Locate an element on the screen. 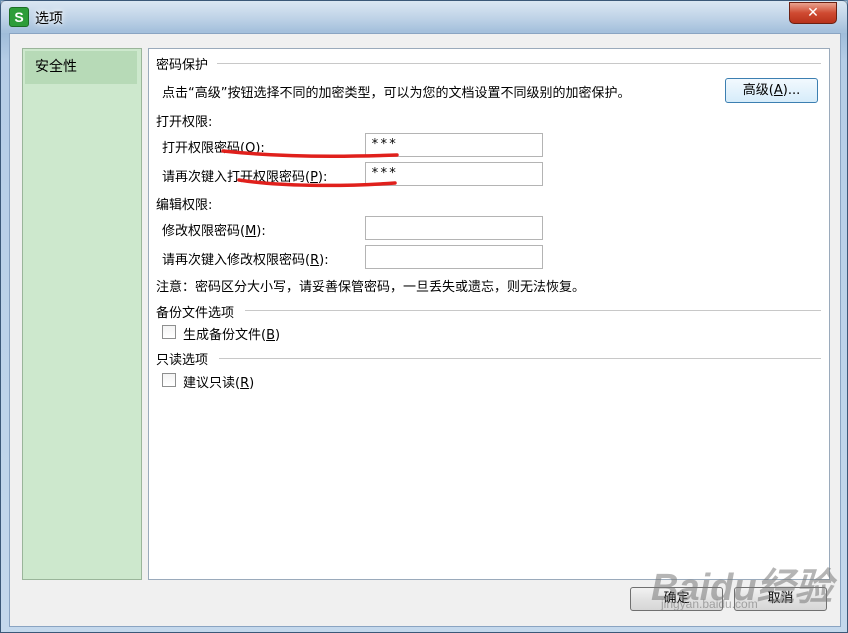  backup-checkbox-label: 生成备份文件(B) is located at coordinates (231, 333).